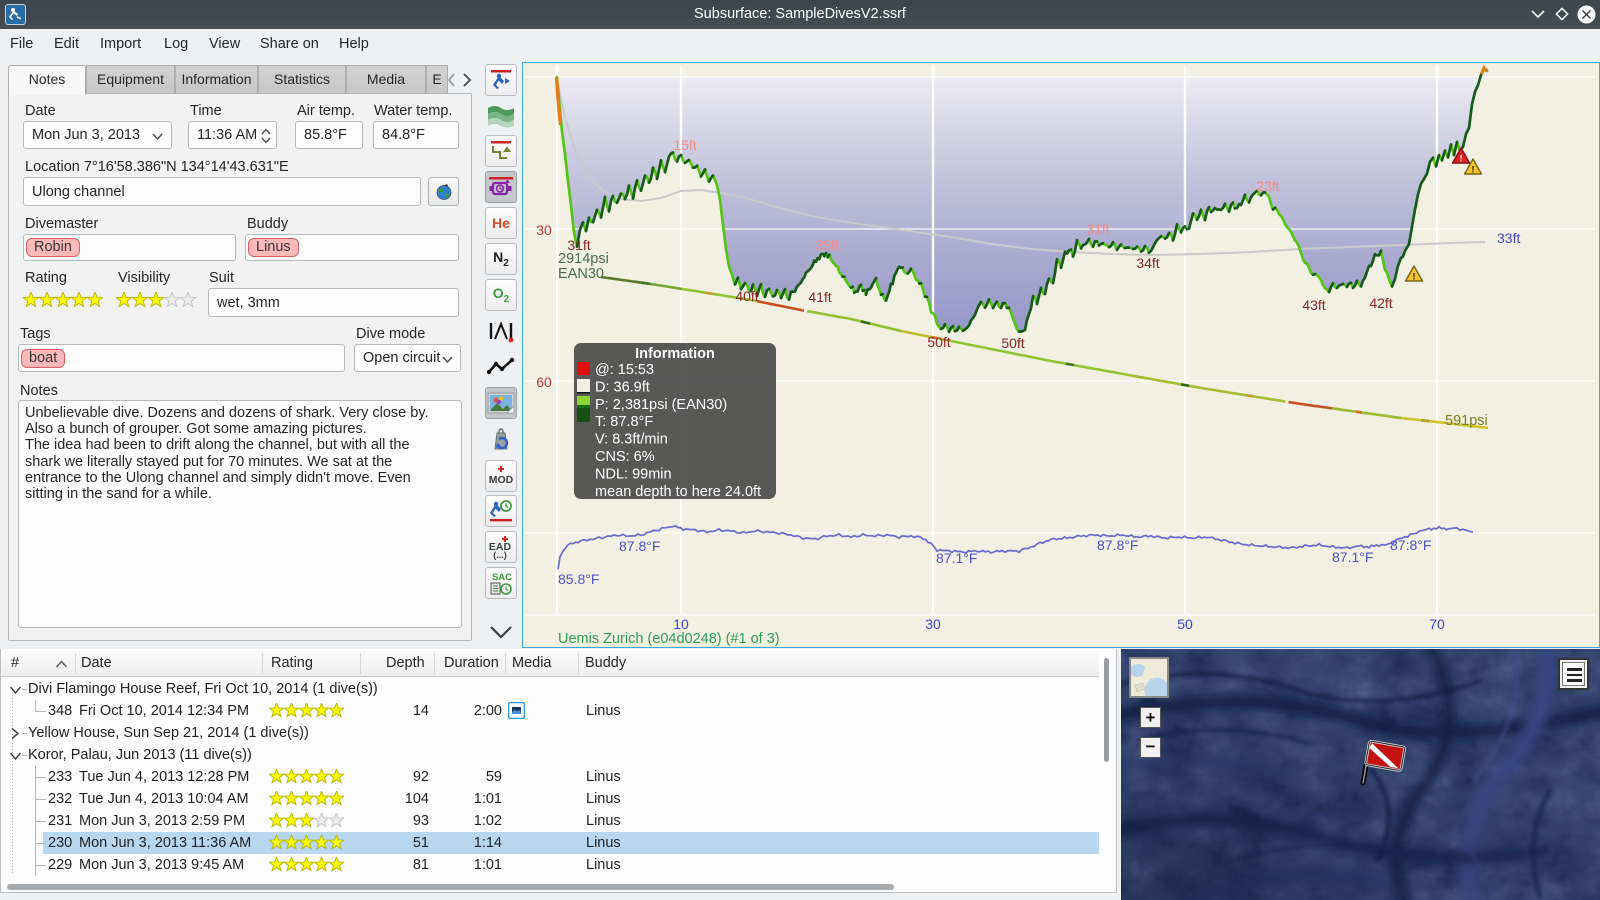 This screenshot has width=1600, height=900. I want to click on svg-text: 10, so click(681, 624).